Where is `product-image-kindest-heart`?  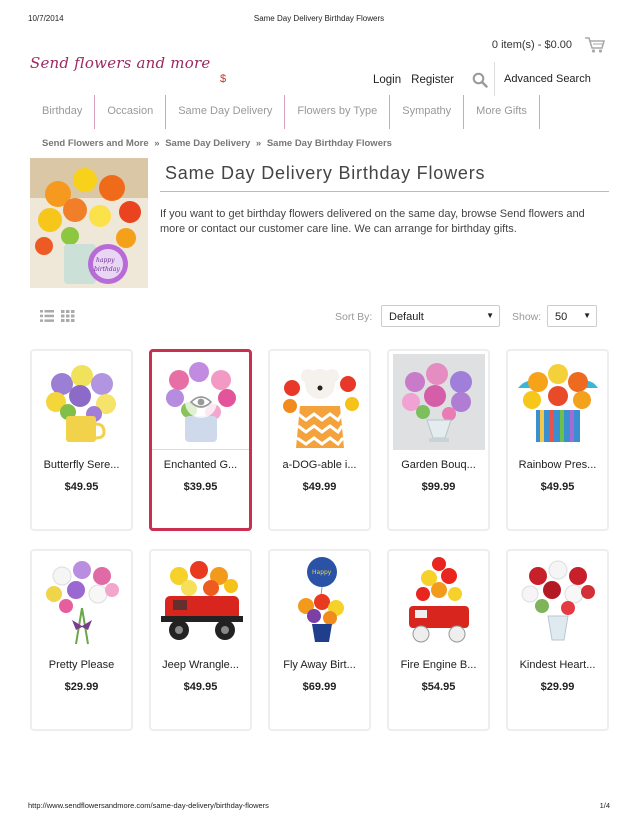
product-image-kindest-heart is located at coordinates (558, 602).